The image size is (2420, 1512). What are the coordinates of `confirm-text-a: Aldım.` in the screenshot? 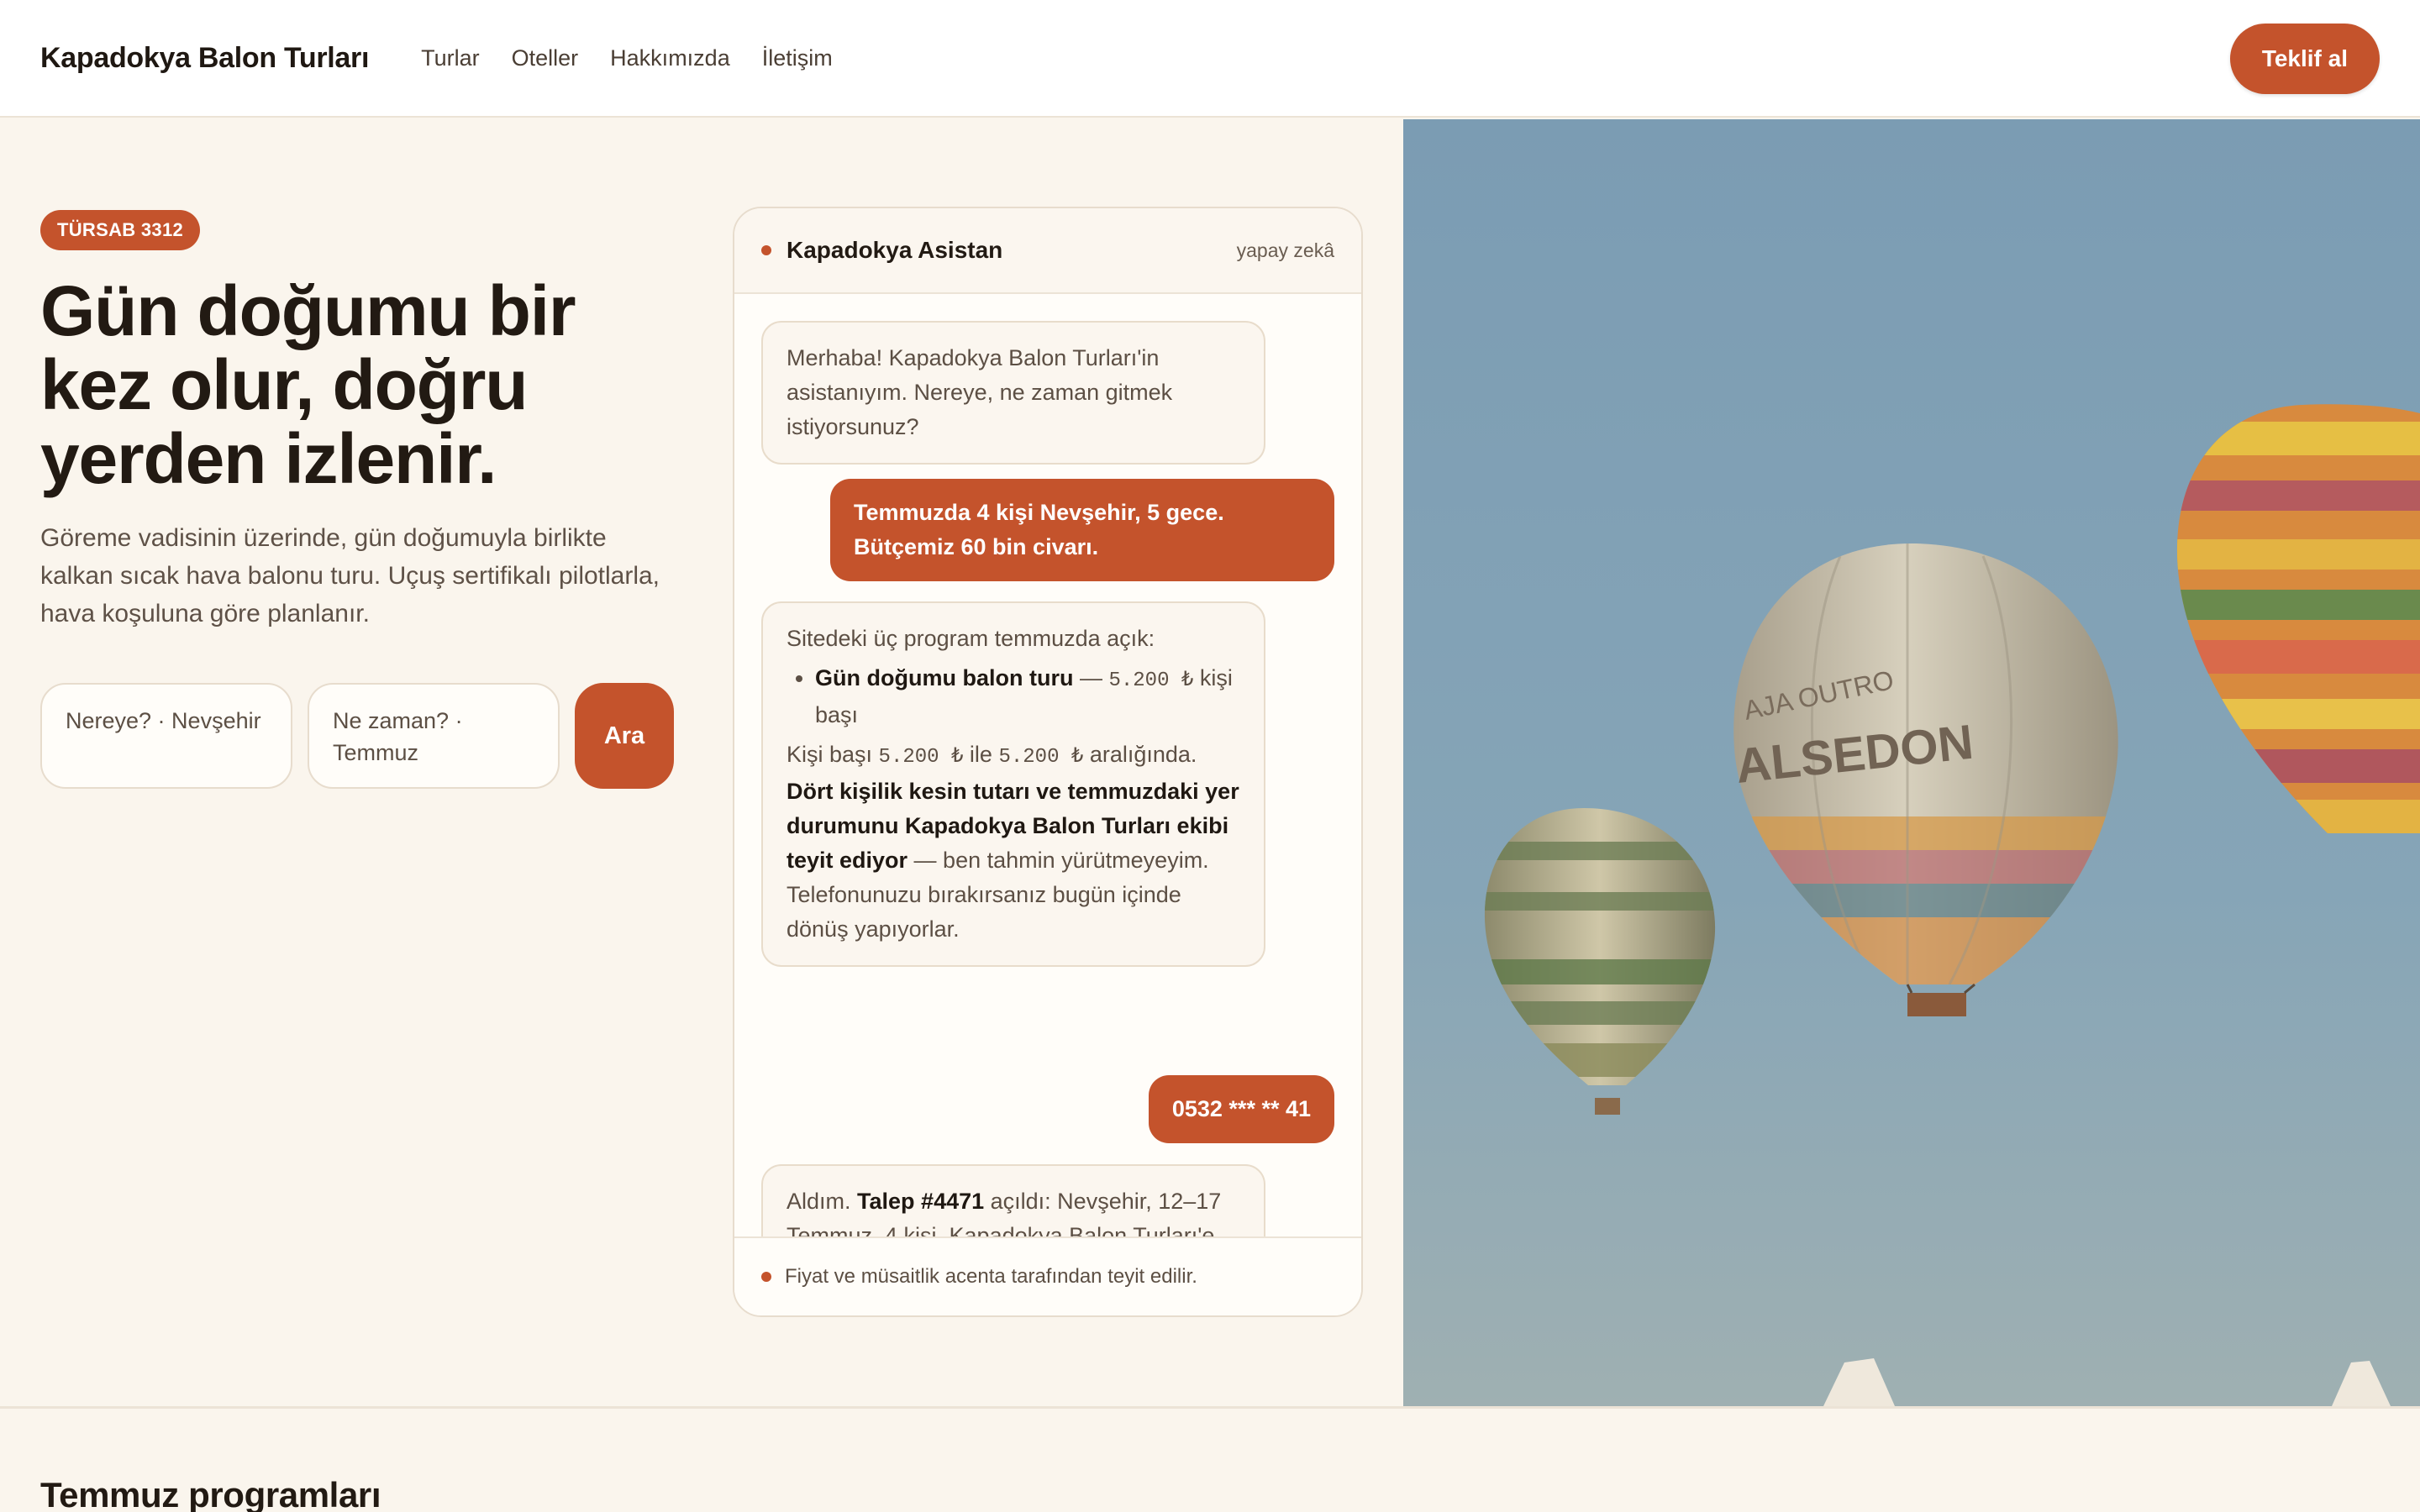 It's located at (822, 1201).